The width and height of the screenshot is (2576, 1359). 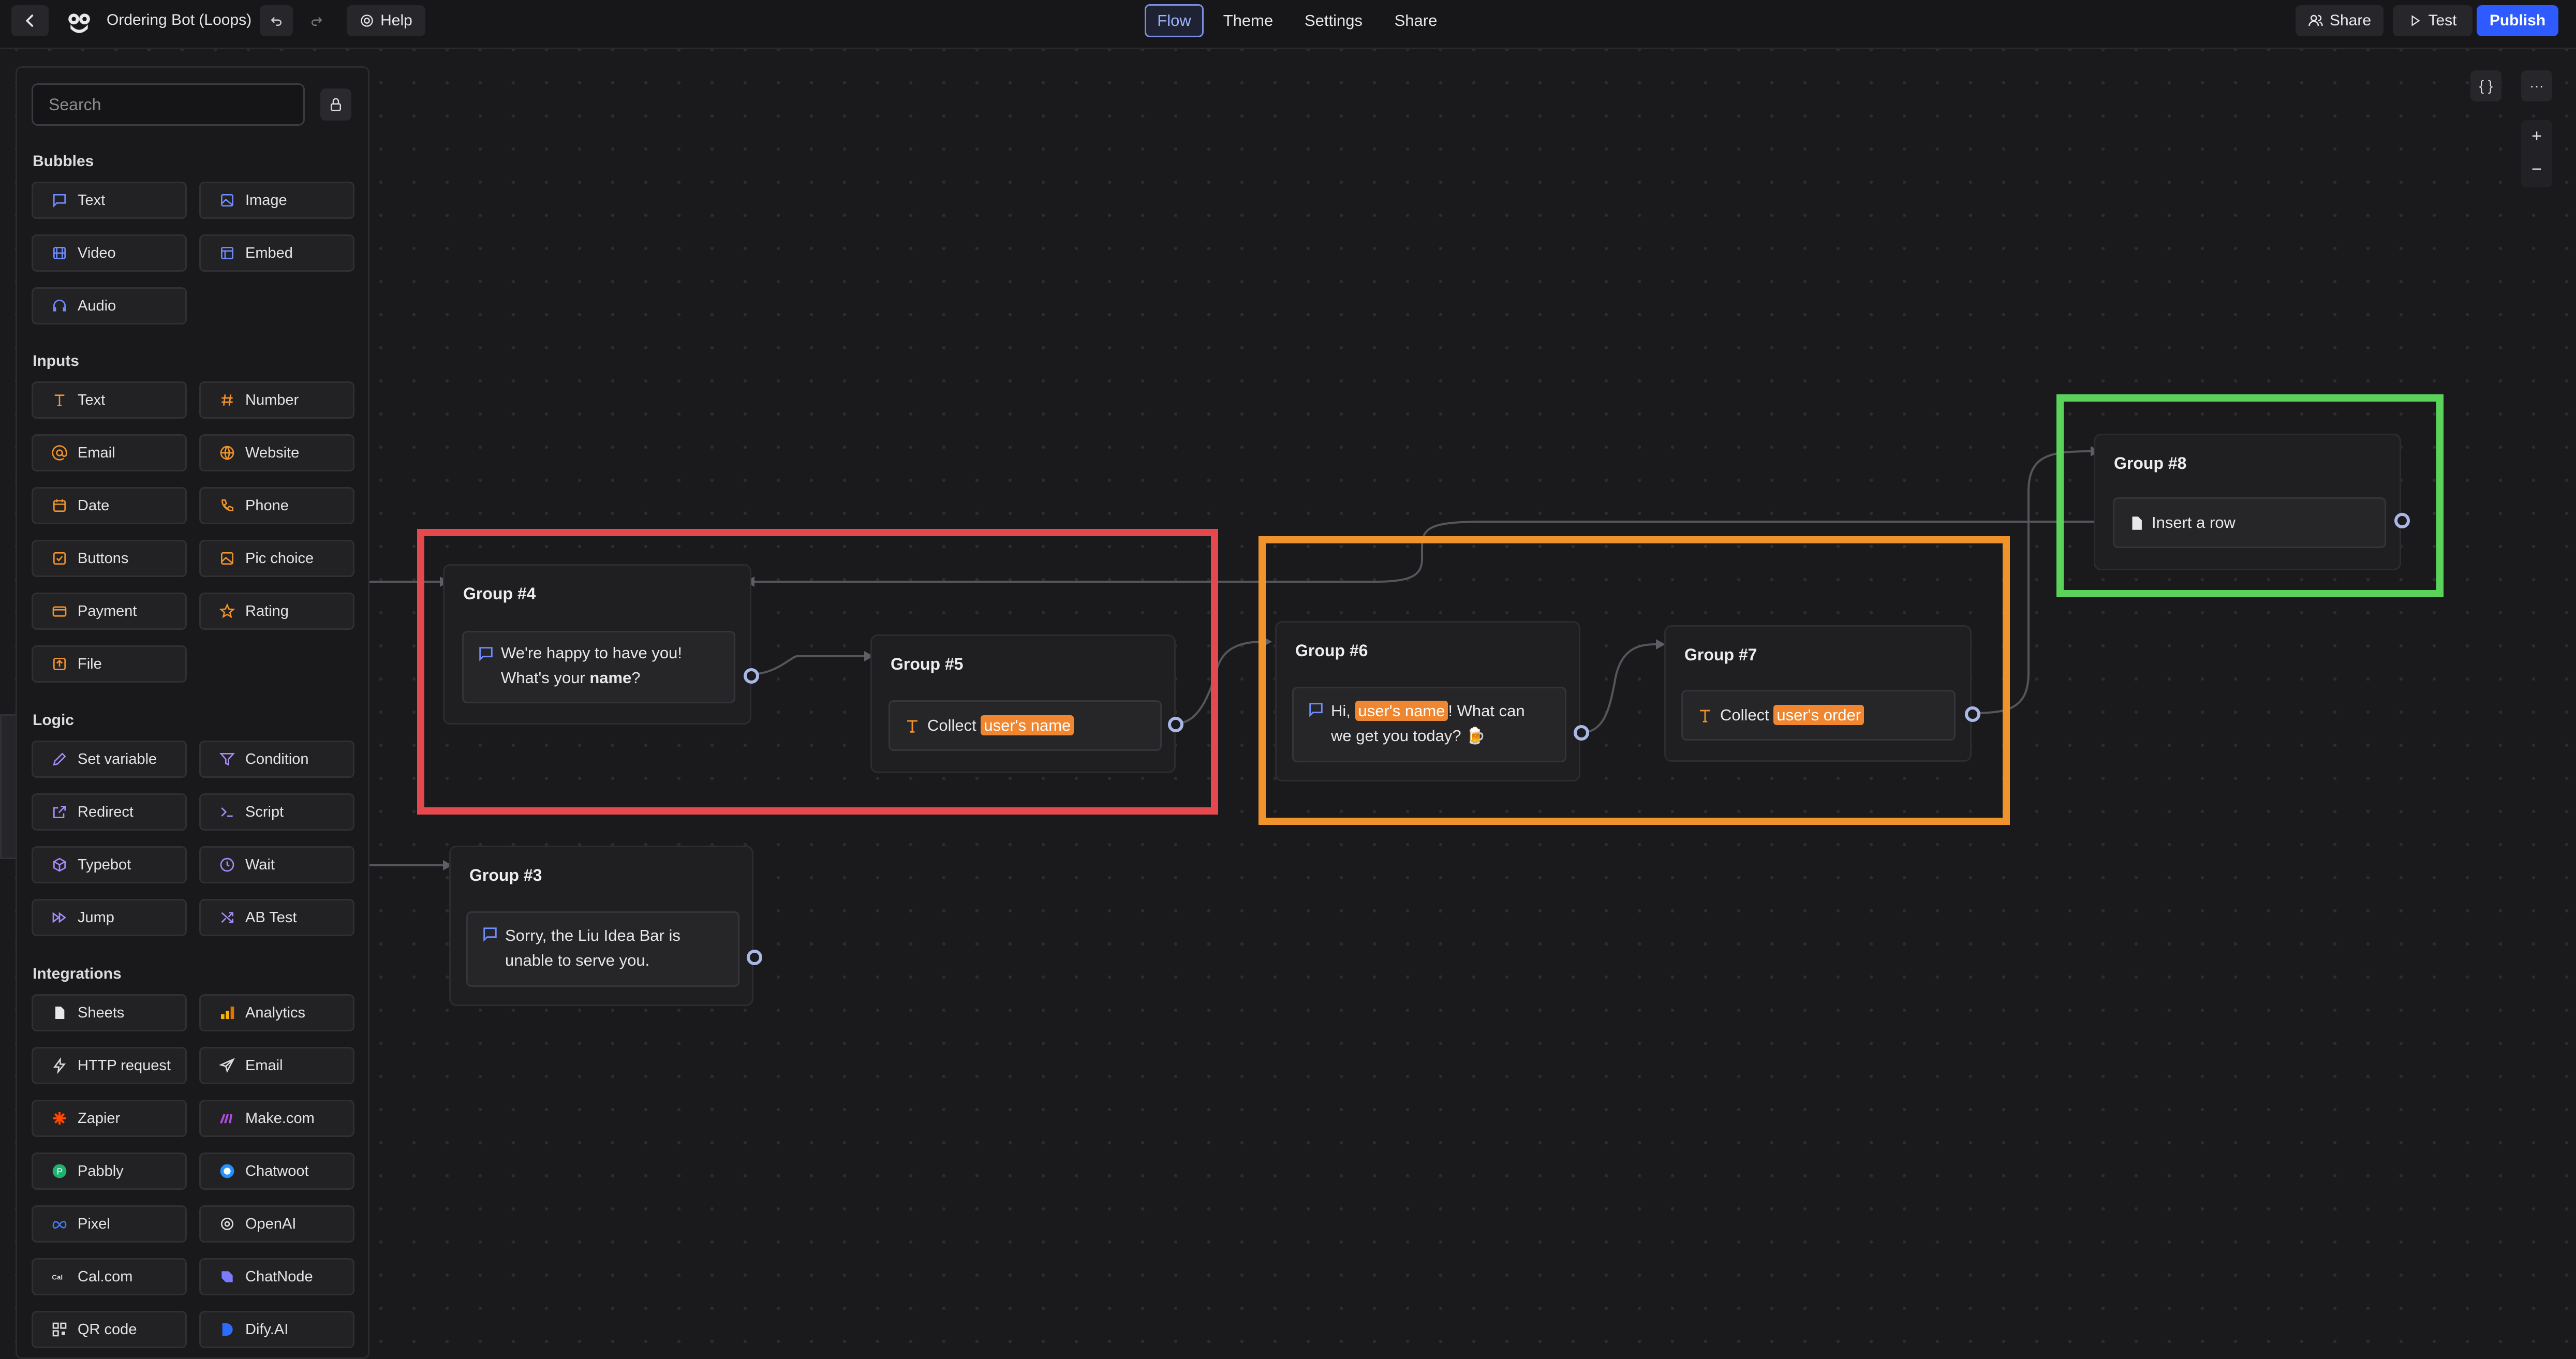 I want to click on hash-icon, so click(x=227, y=400).